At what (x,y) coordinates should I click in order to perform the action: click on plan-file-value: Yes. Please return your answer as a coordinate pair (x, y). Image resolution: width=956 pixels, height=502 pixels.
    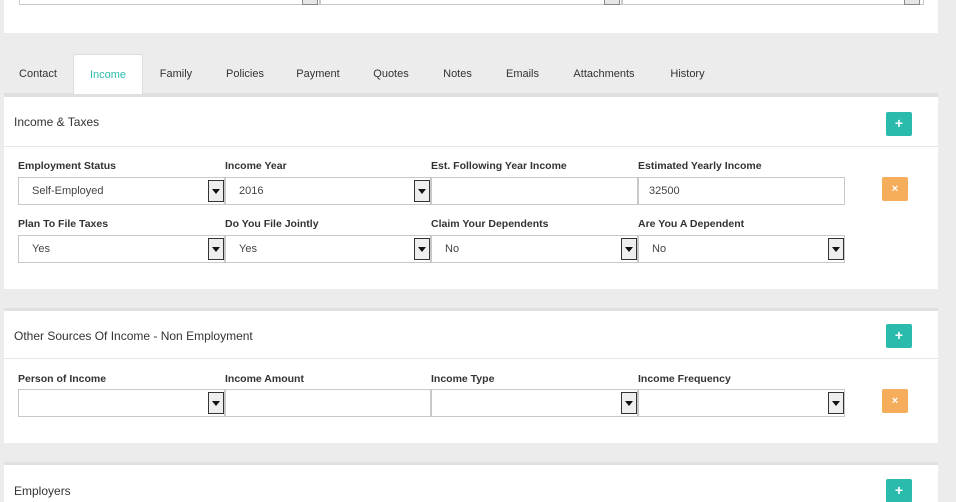
    Looking at the image, I should click on (41, 249).